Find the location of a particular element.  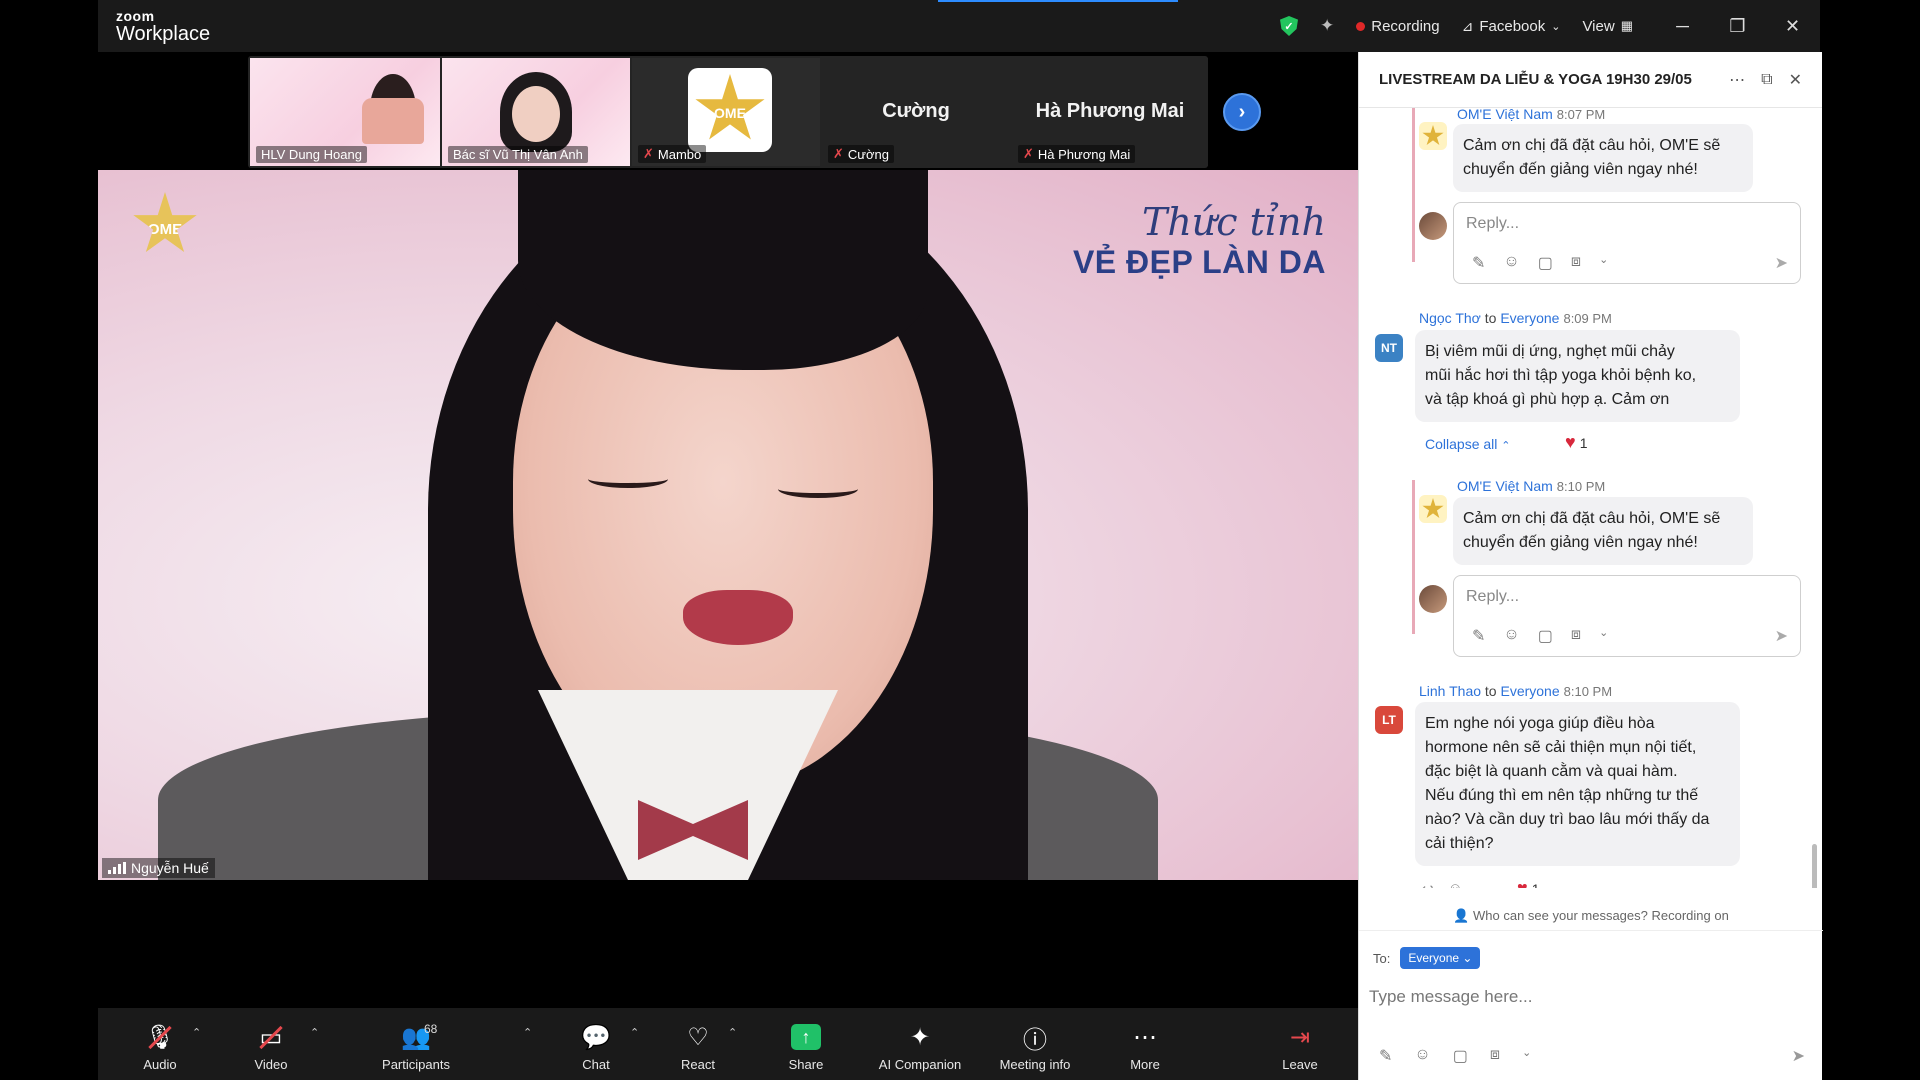

participant-tile: Hà Phương Mai ✗ Hà Phương Mai is located at coordinates (1110, 112).